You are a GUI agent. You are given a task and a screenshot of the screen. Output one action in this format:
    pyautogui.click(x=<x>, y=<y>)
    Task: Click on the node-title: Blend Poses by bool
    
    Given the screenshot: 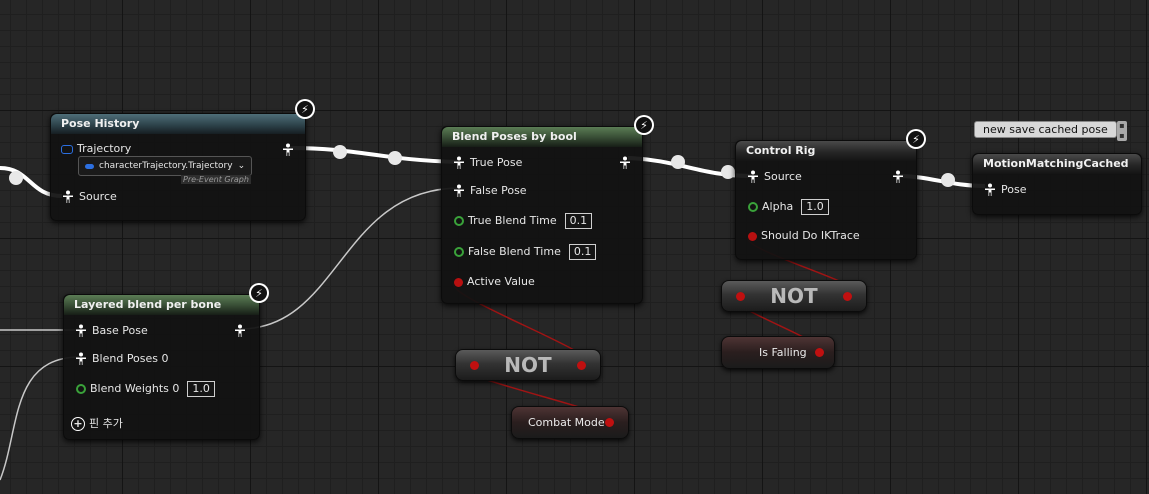 What is the action you would take?
    pyautogui.click(x=542, y=137)
    